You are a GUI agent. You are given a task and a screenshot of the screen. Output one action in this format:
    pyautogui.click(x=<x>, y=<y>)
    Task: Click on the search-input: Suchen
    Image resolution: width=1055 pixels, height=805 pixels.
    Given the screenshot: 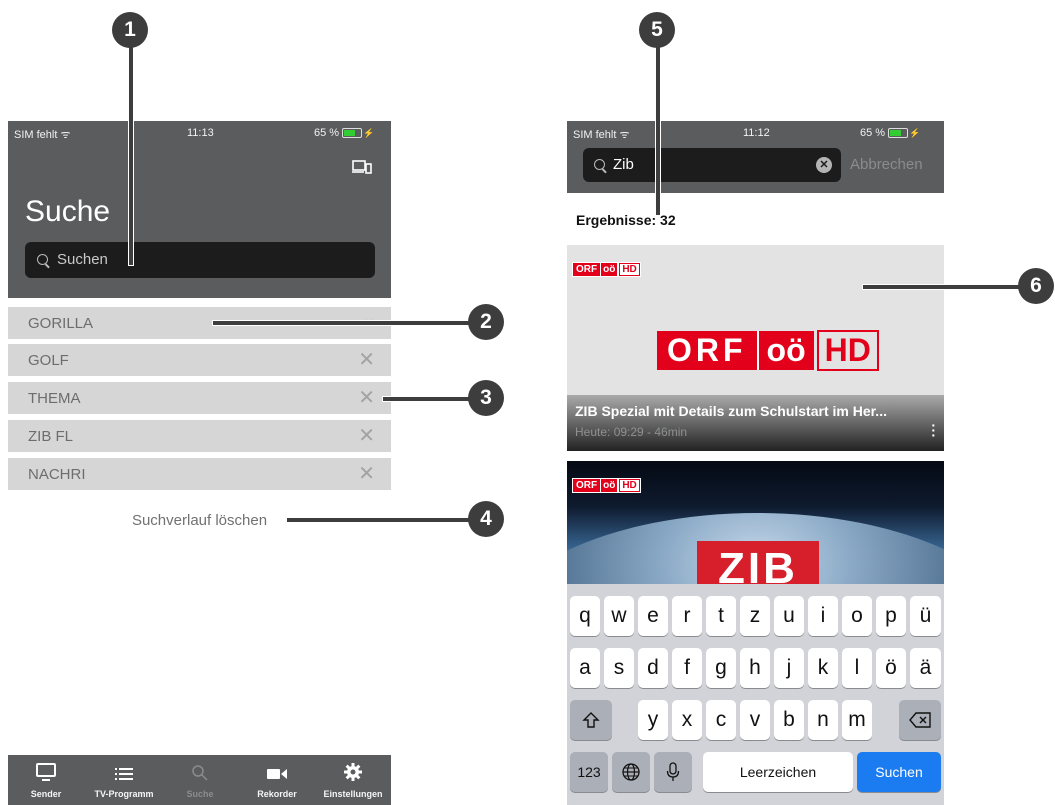 What is the action you would take?
    pyautogui.click(x=200, y=260)
    